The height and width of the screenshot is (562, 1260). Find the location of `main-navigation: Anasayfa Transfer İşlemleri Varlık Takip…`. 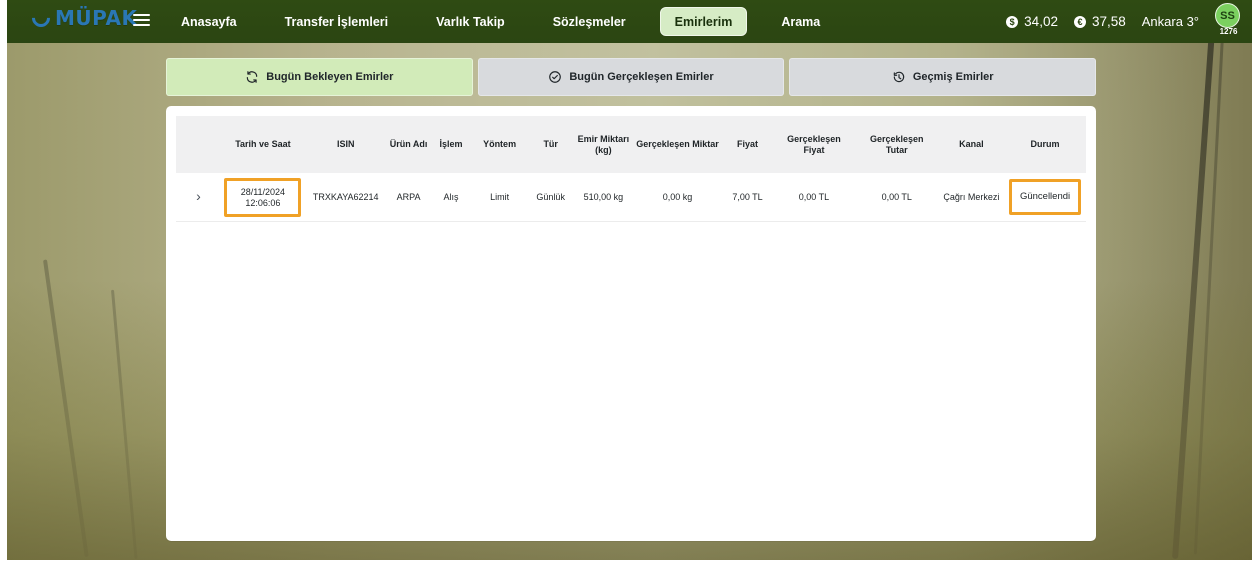

main-navigation: Anasayfa Transfer İşlemleri Varlık Takip… is located at coordinates (500, 21).